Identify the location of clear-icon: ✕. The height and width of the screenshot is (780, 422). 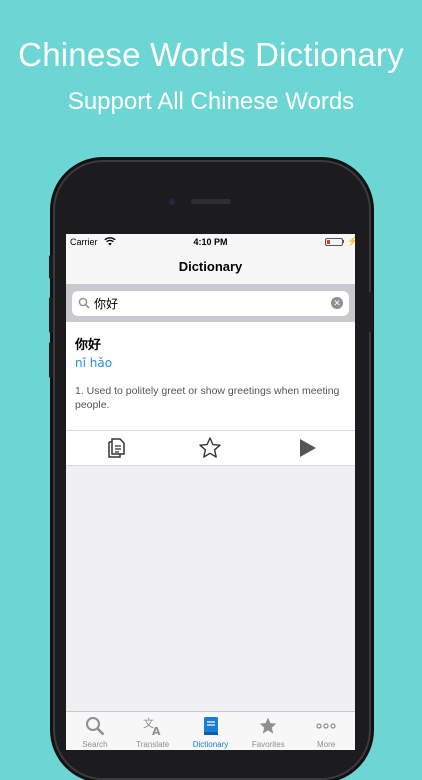
(337, 303).